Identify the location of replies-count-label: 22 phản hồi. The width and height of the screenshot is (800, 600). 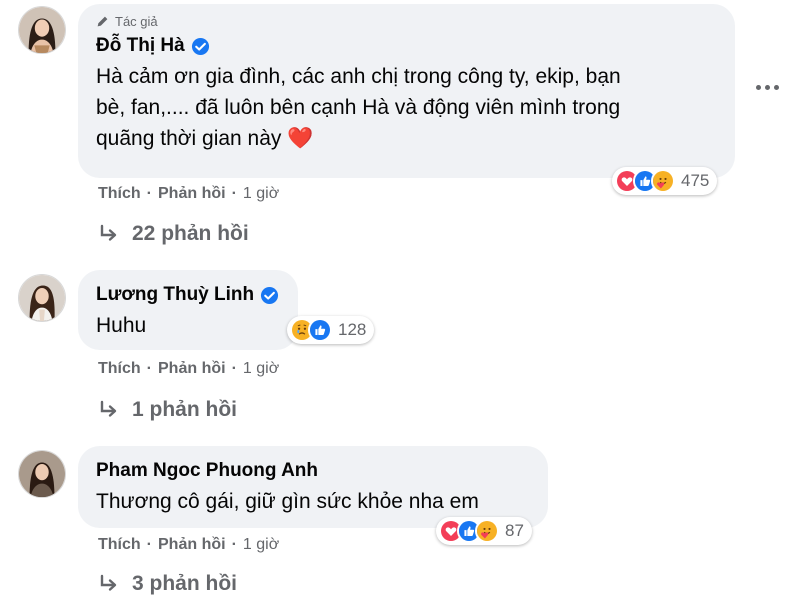
(190, 233).